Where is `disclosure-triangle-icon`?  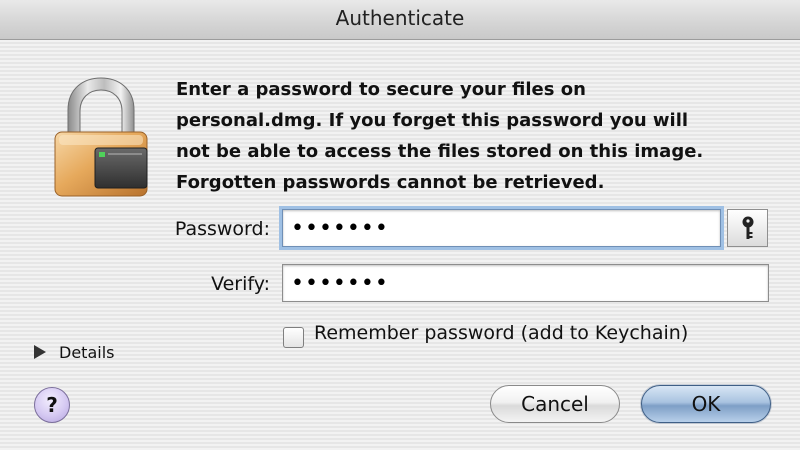
disclosure-triangle-icon is located at coordinates (40, 352).